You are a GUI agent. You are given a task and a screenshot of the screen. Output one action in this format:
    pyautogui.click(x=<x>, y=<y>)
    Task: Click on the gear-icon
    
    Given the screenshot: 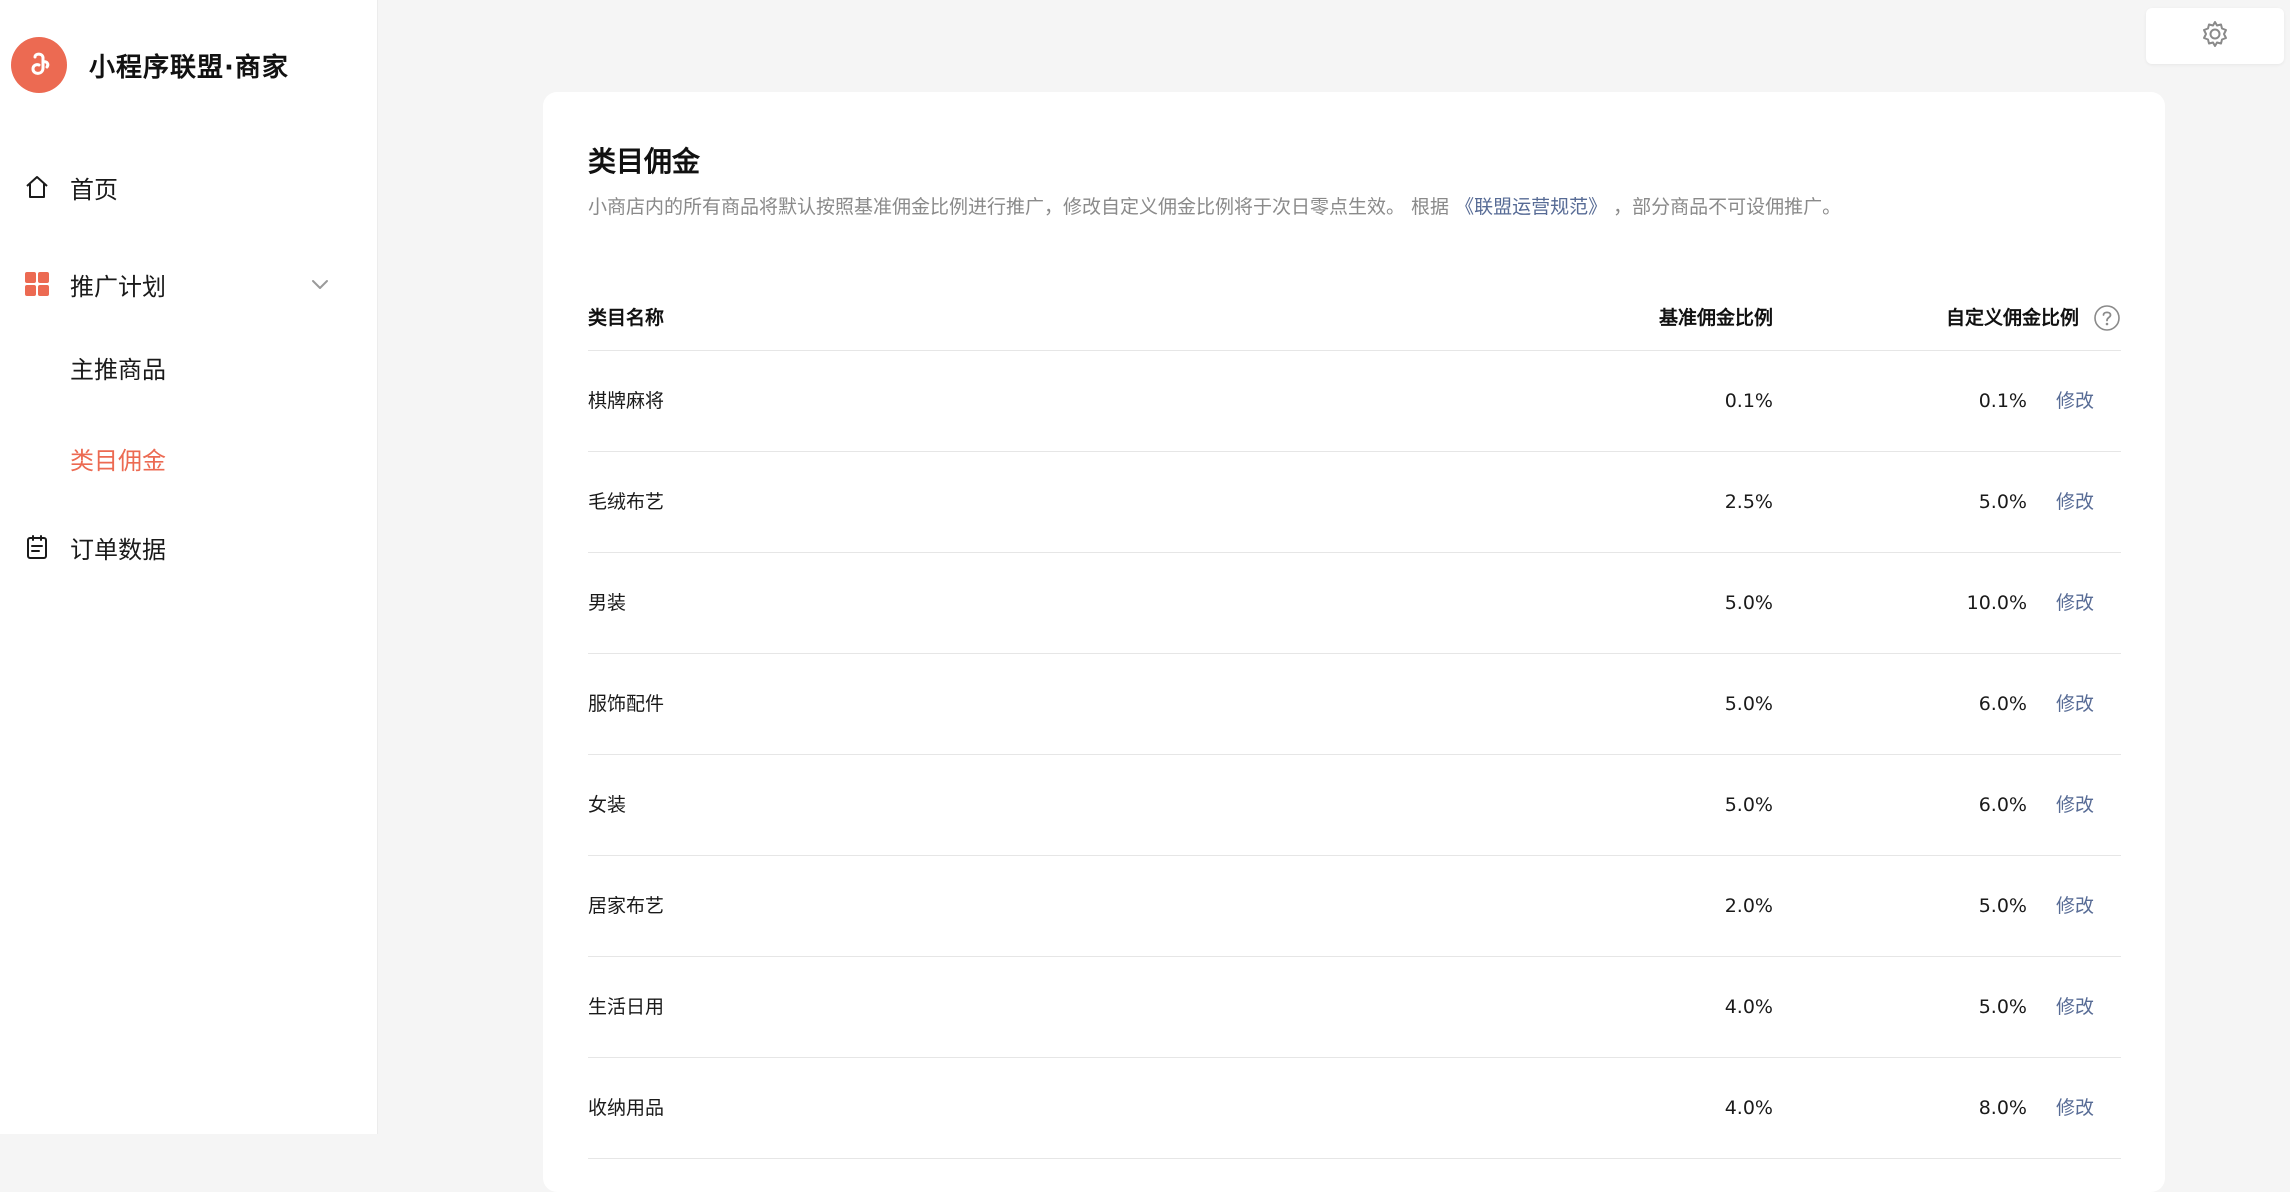 What is the action you would take?
    pyautogui.click(x=2215, y=36)
    